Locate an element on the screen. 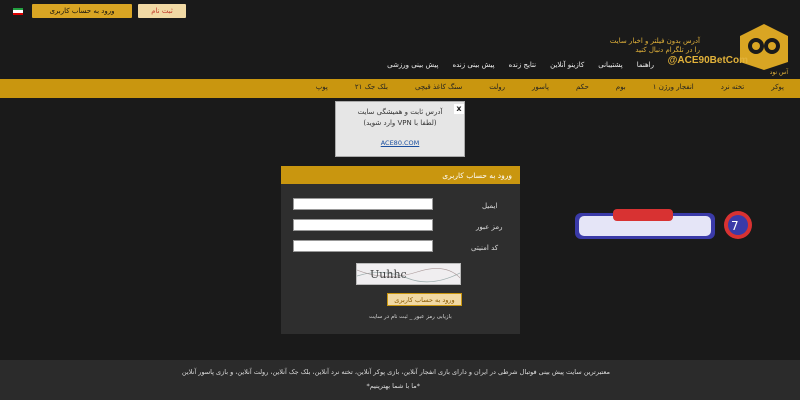 The height and width of the screenshot is (400, 800). nav-item-sport-betting: پیش بینی ورزشی is located at coordinates (412, 65).